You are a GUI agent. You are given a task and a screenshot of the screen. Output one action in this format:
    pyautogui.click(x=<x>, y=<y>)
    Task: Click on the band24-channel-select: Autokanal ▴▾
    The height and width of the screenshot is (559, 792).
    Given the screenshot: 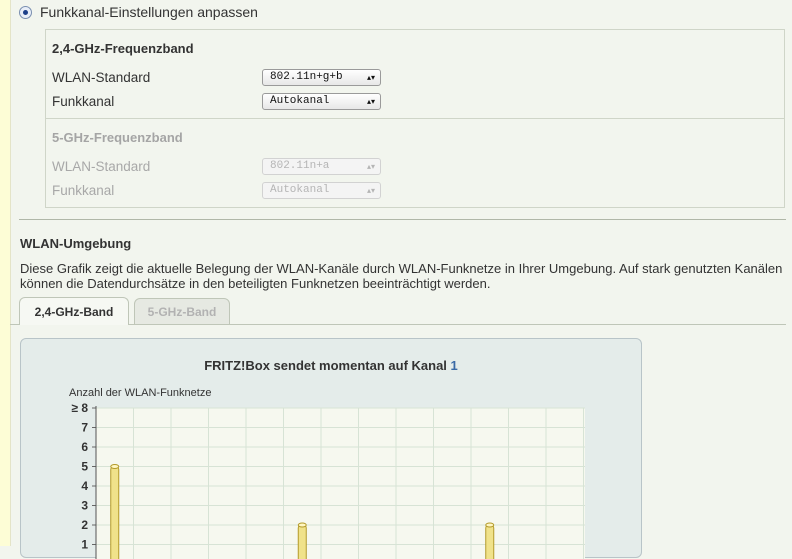 What is the action you would take?
    pyautogui.click(x=321, y=101)
    